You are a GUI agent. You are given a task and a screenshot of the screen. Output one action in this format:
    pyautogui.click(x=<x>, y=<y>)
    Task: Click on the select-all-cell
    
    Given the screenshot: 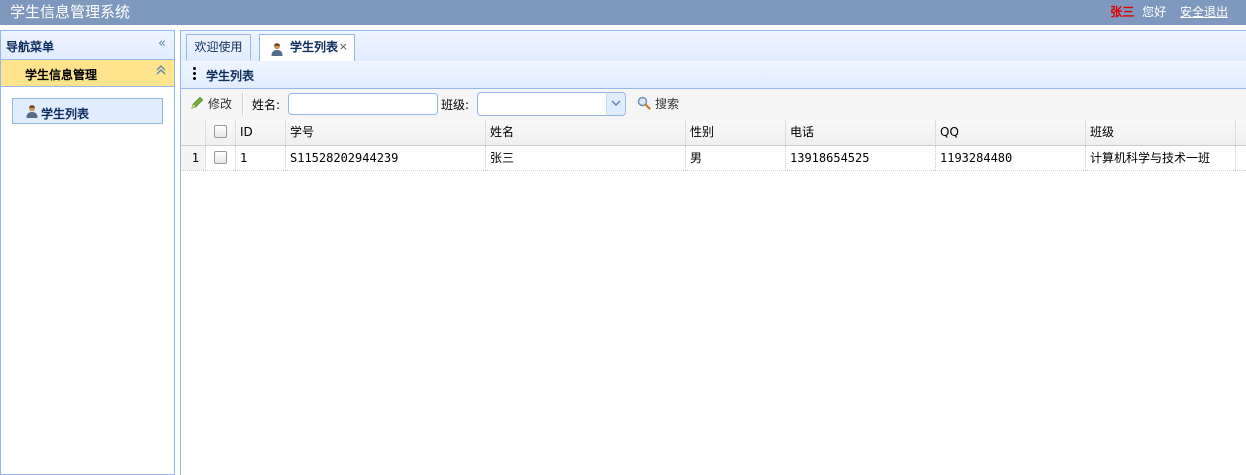 What is the action you would take?
    pyautogui.click(x=221, y=132)
    